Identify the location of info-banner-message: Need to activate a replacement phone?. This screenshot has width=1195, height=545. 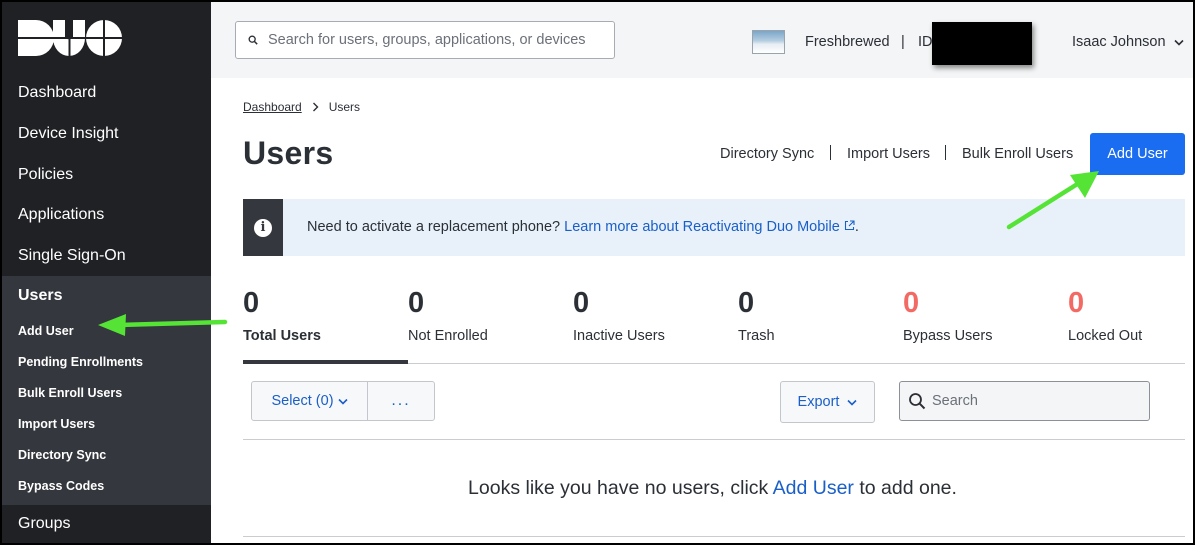
(434, 227).